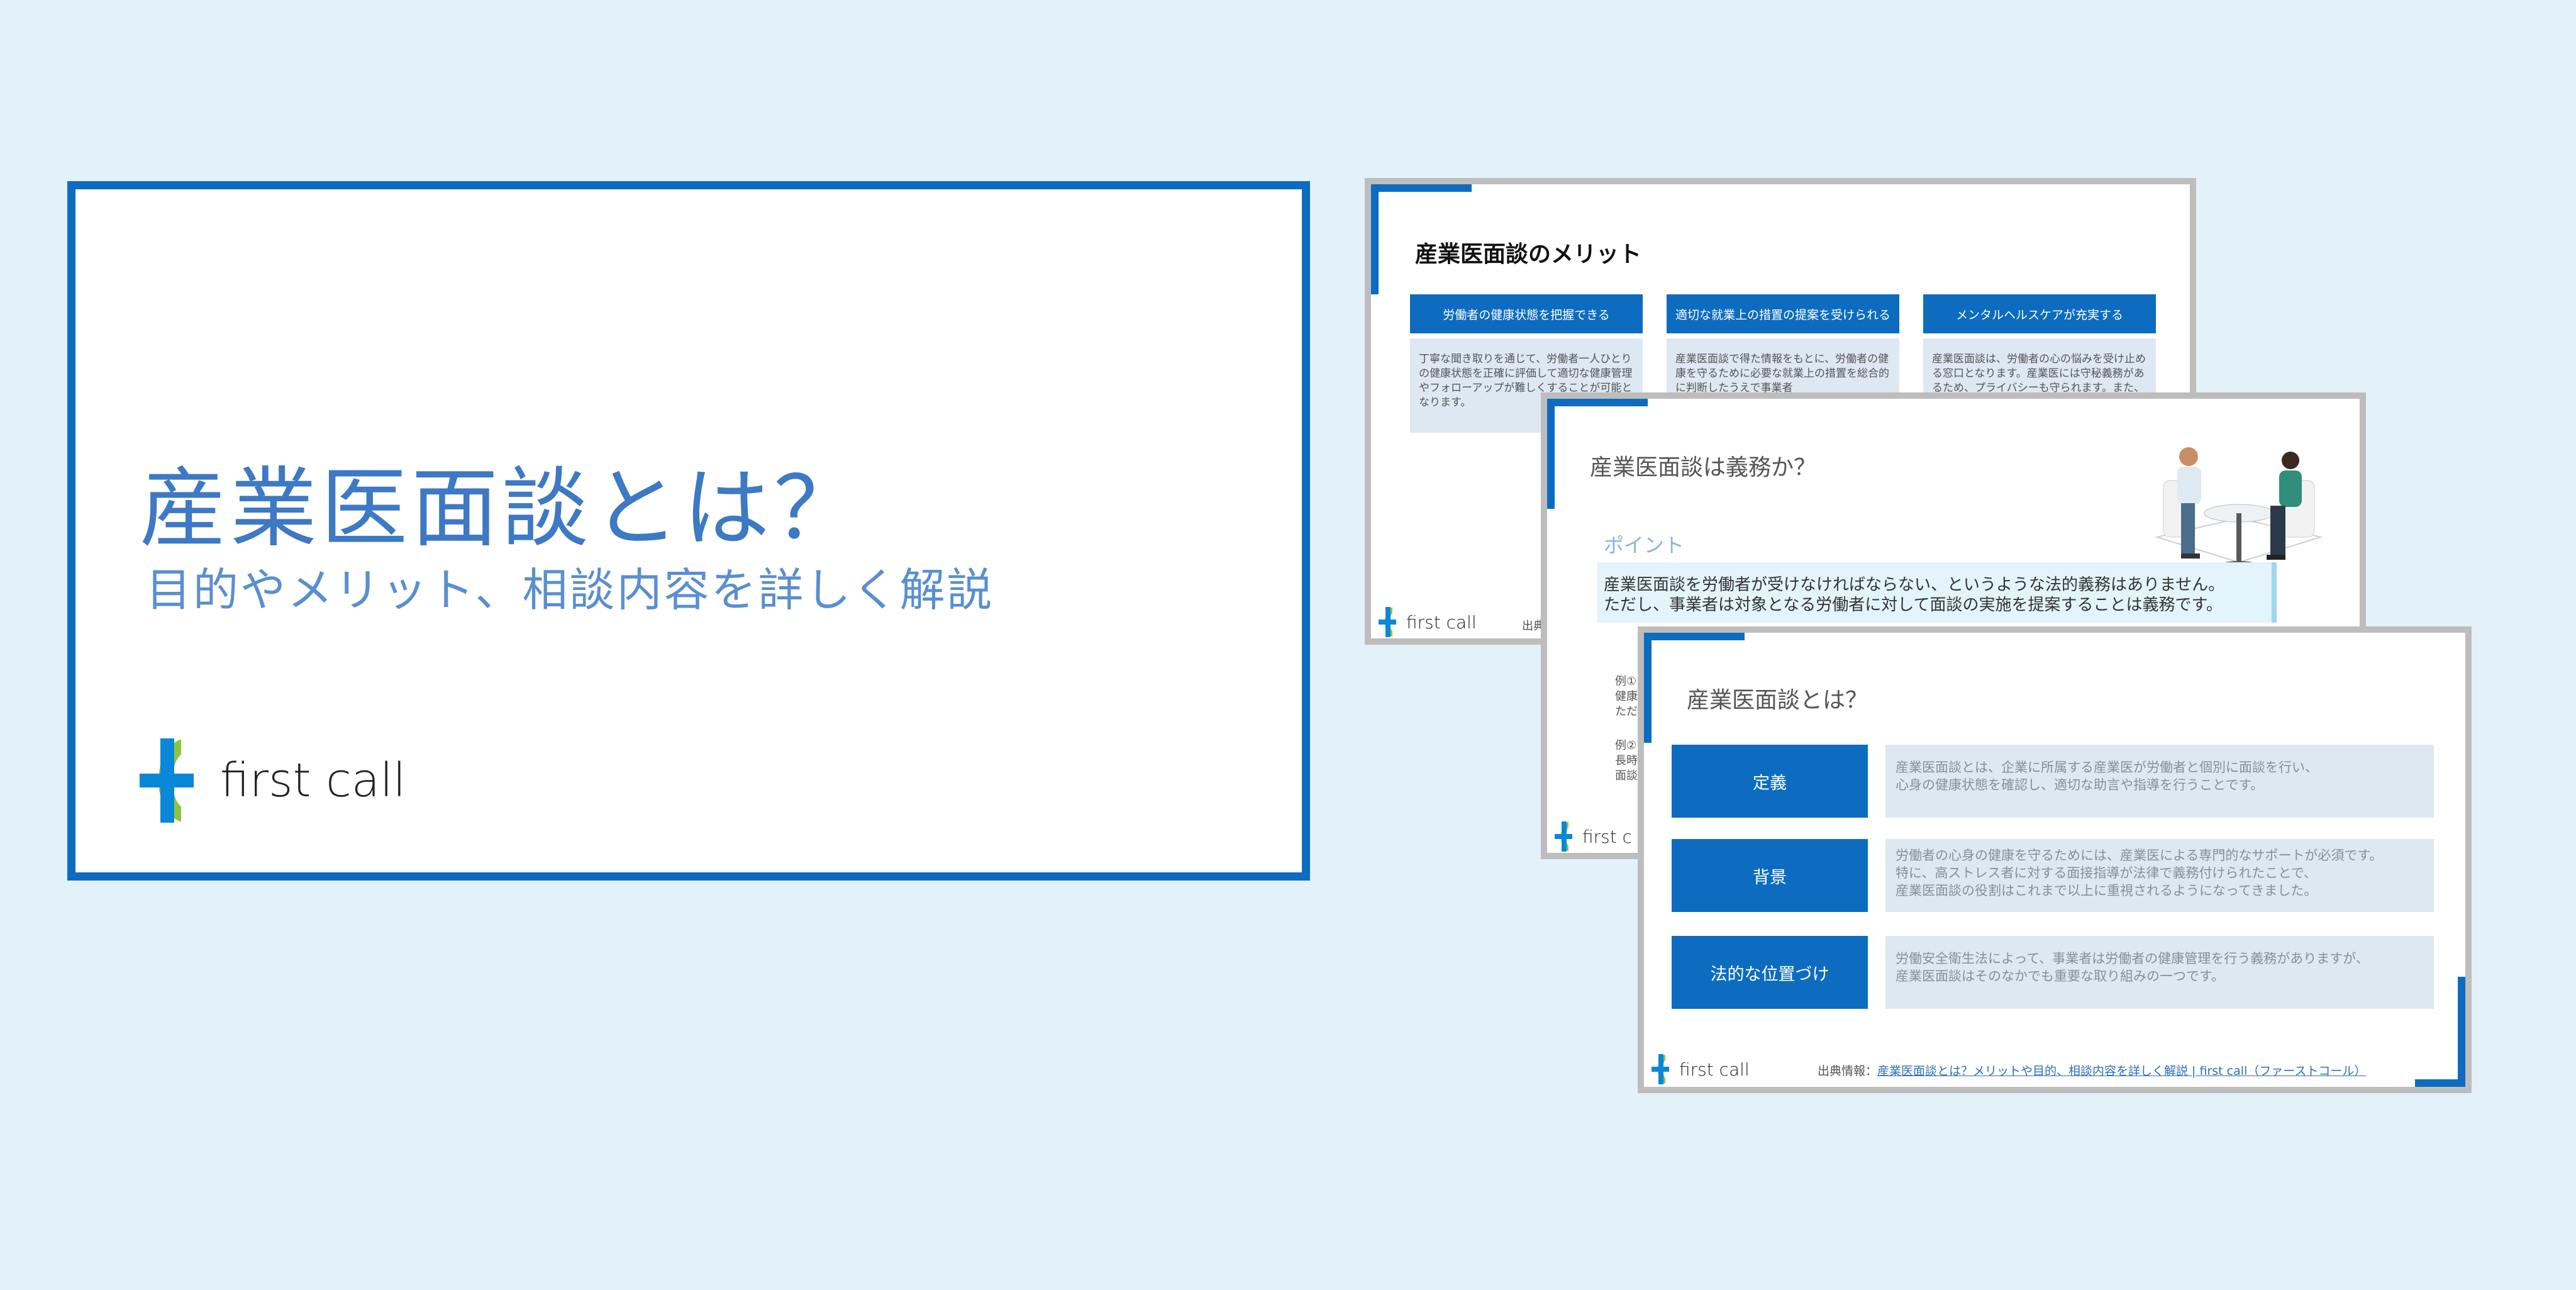 This screenshot has height=1290, width=2576. Describe the element at coordinates (2039, 313) in the screenshot. I see `merit-head: メンタルヘルスケアが充実する` at that location.